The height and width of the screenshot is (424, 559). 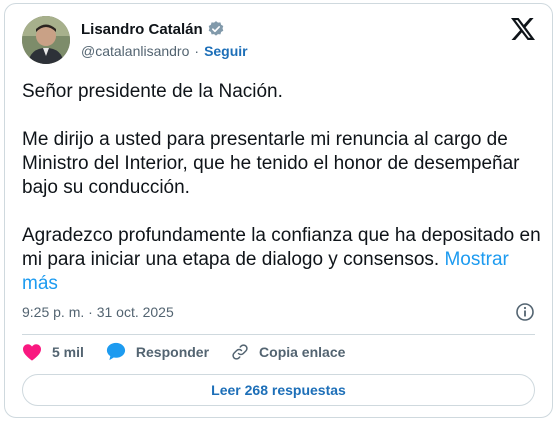 I want to click on handle-row: @catalanlisandro · Seguir, so click(x=164, y=51).